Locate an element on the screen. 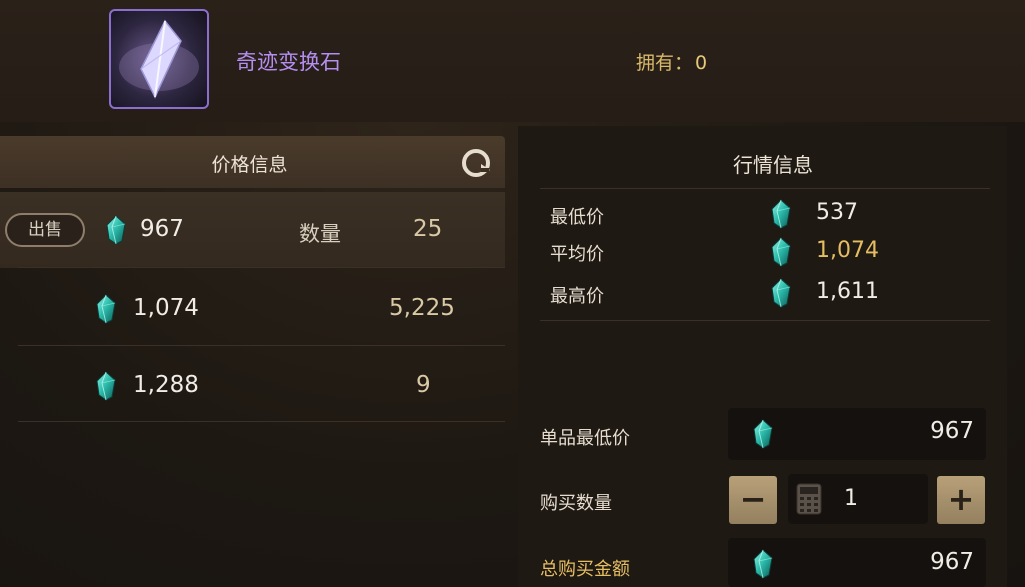  sell-button: 出售 is located at coordinates (45, 230).